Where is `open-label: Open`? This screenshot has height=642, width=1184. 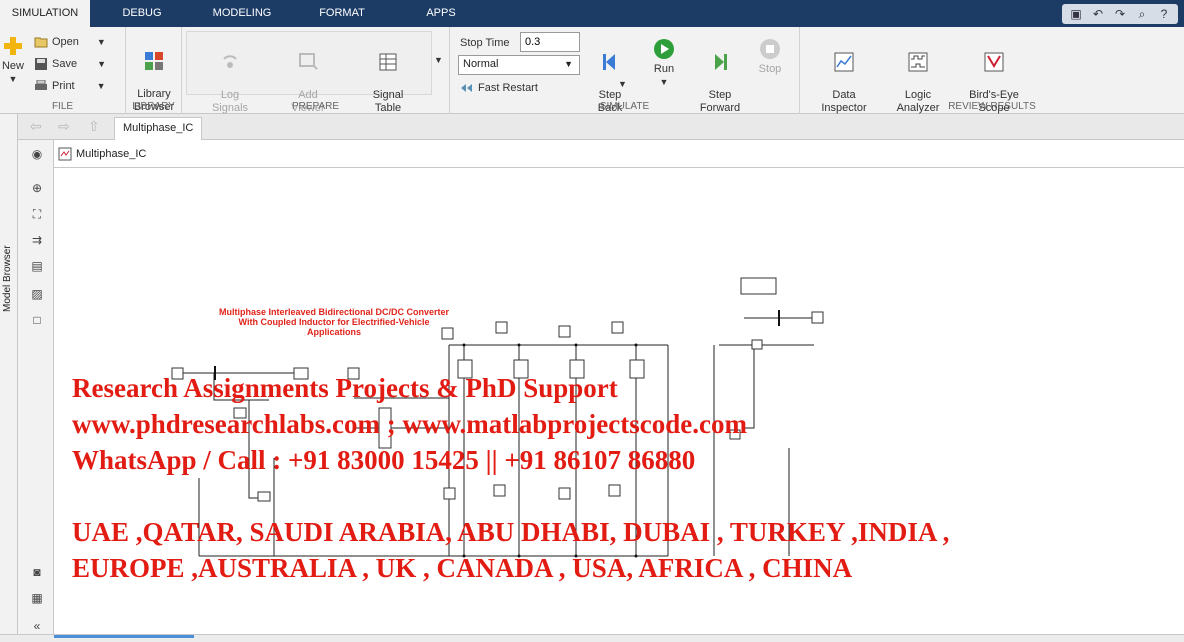 open-label: Open is located at coordinates (65, 42).